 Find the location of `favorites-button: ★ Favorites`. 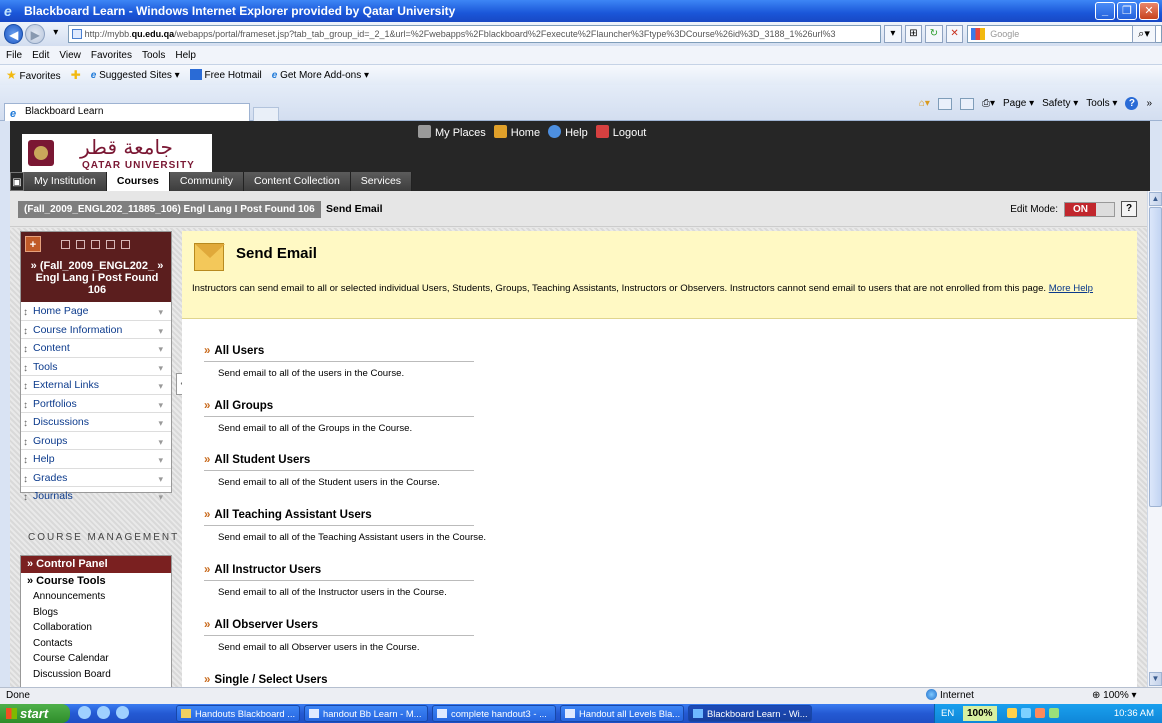

favorites-button: ★ Favorites is located at coordinates (33, 75).